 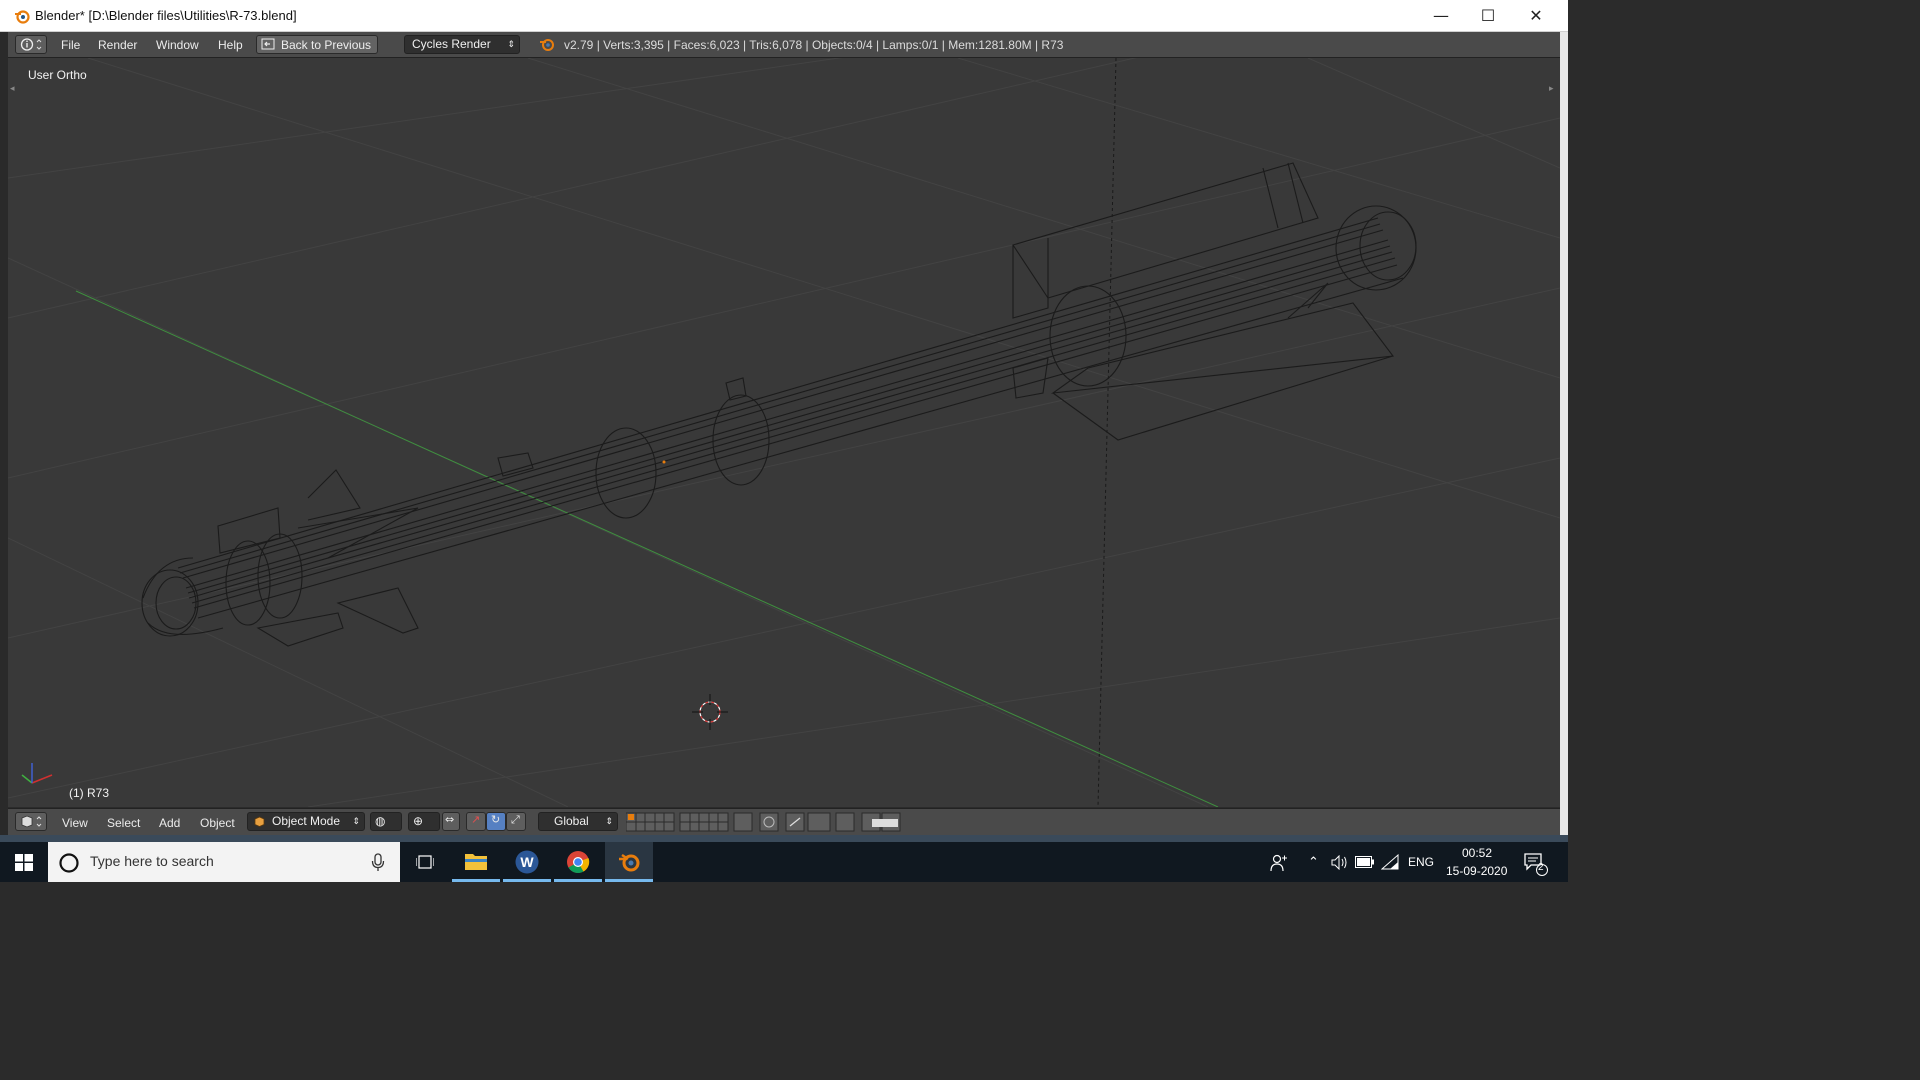 I want to click on chrome-icon, so click(x=578, y=862).